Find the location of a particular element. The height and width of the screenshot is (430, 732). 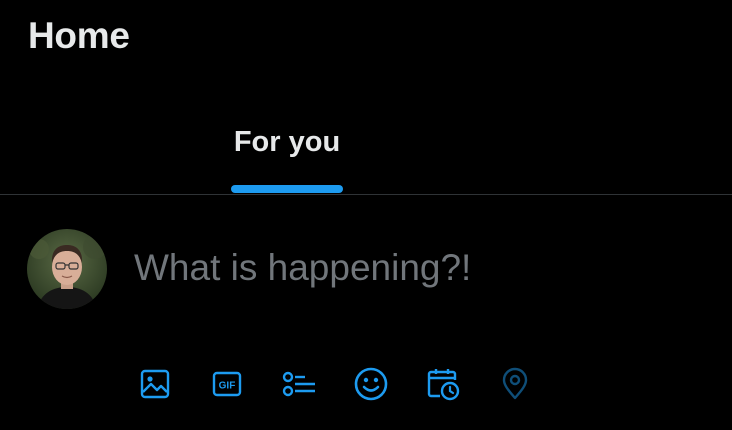

schedule-button is located at coordinates (443, 384).